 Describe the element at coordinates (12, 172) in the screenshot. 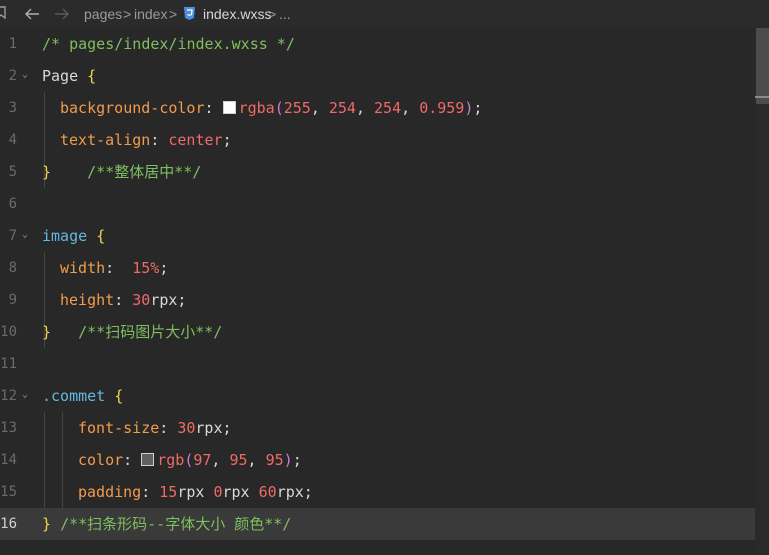

I see `line-number: 5` at that location.